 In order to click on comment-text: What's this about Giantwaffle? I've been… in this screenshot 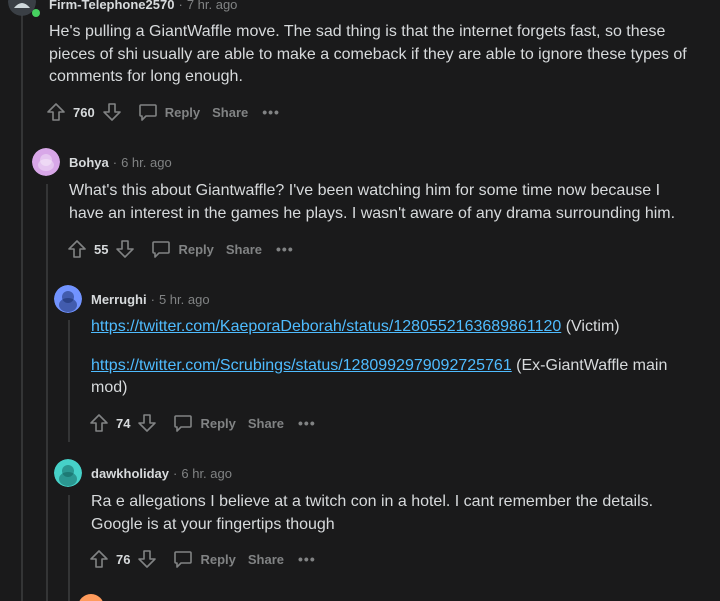, I will do `click(372, 202)`.